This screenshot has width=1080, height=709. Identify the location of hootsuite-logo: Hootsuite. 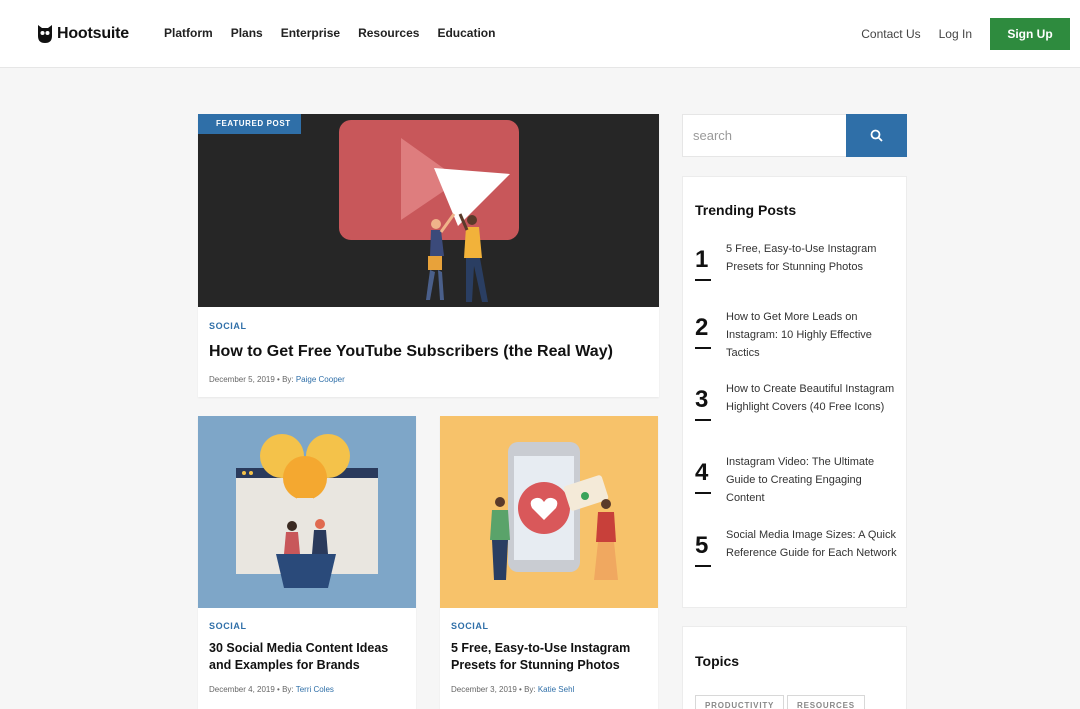
(83, 34).